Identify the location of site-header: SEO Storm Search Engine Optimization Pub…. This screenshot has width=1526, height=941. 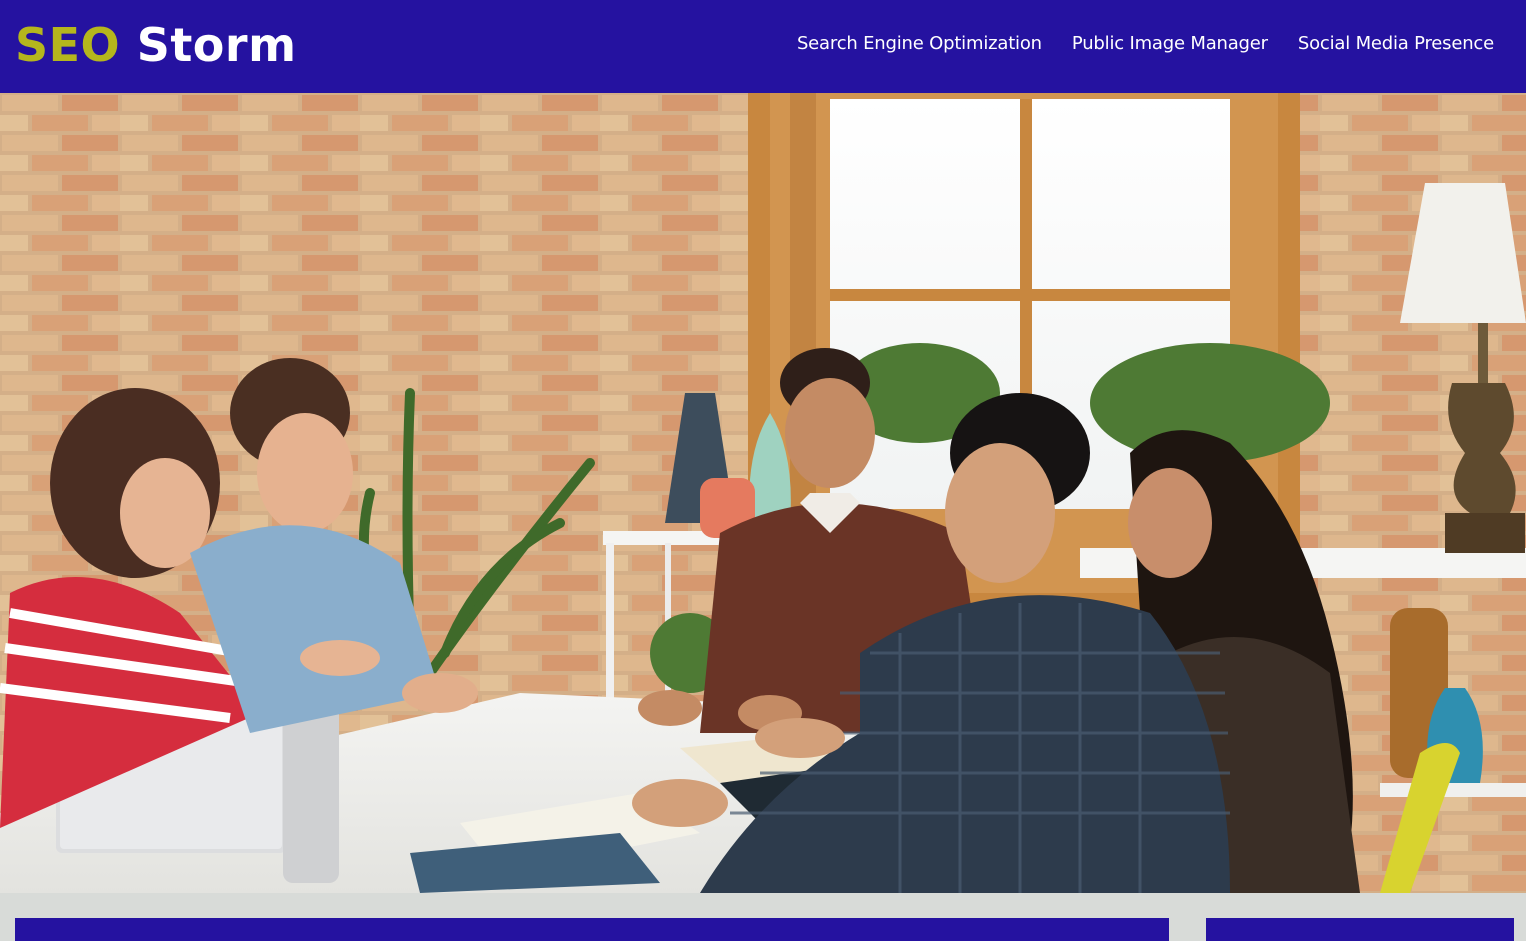
(763, 46).